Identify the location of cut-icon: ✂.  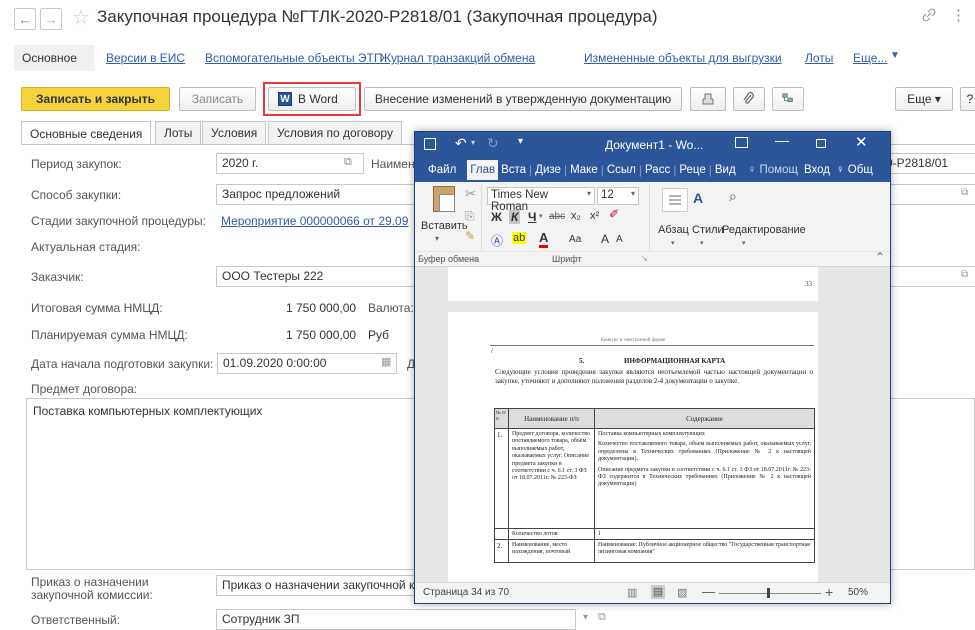
(470, 194).